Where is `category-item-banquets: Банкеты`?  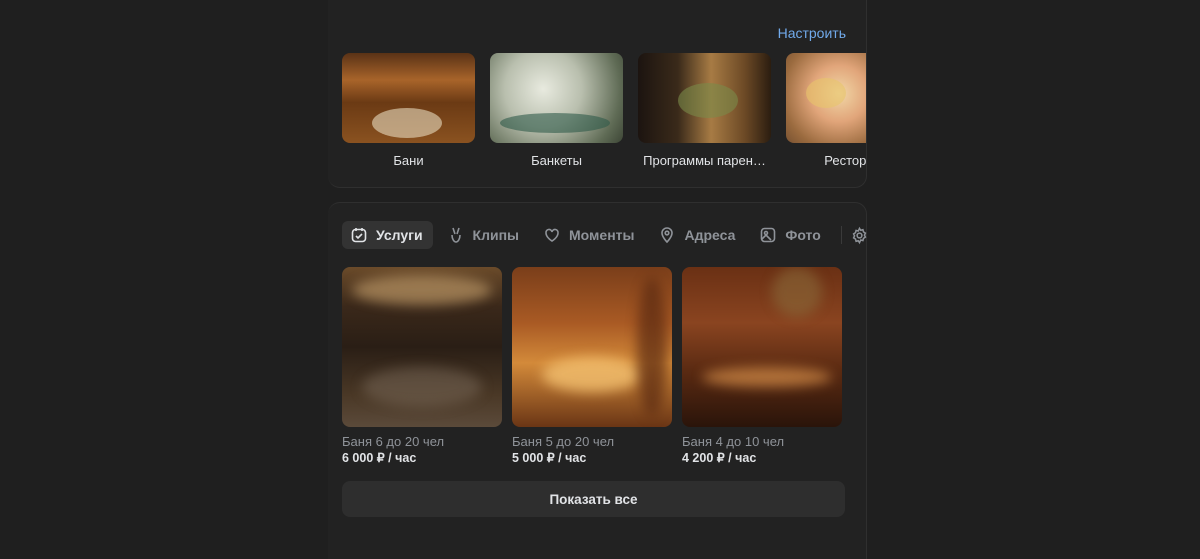
category-item-banquets: Банкеты is located at coordinates (556, 110).